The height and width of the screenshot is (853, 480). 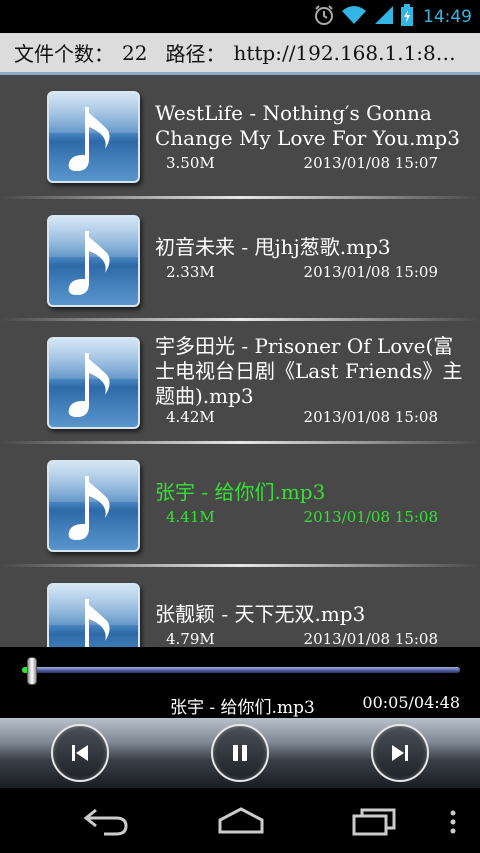 I want to click on previous-button, so click(x=80, y=753).